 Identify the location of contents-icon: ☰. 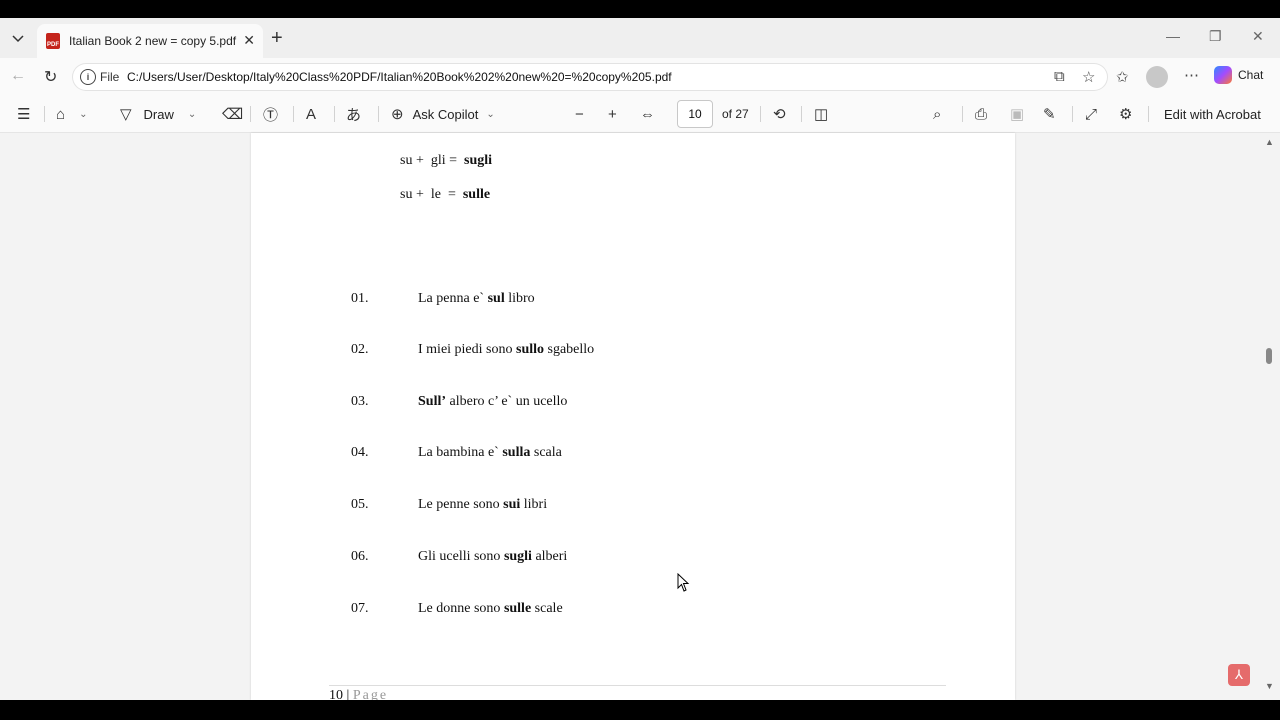
(24, 114).